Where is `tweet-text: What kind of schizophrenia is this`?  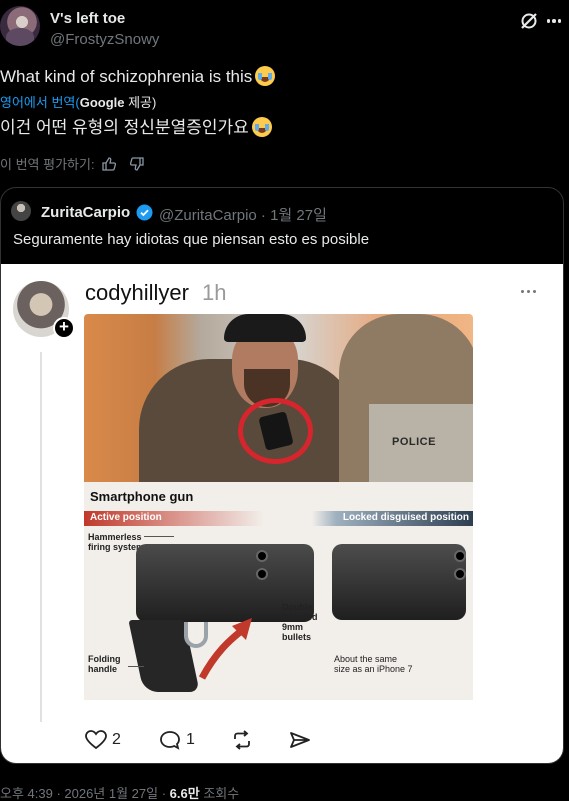 tweet-text: What kind of schizophrenia is this is located at coordinates (138, 76).